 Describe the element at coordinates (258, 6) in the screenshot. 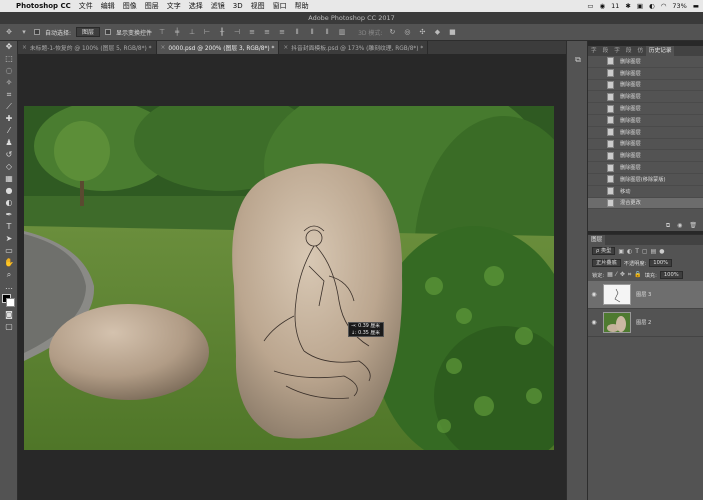

I see `menu-view: 视图` at that location.